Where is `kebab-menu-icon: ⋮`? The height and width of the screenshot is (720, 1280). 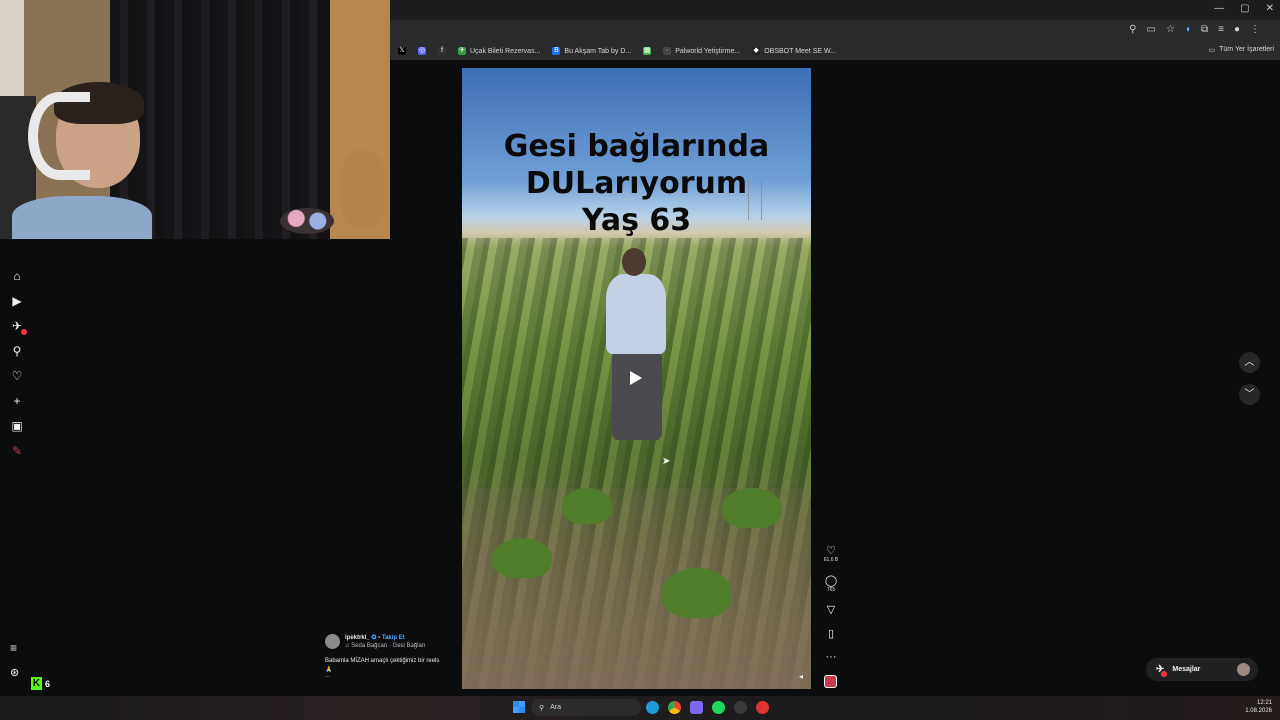
kebab-menu-icon: ⋮ is located at coordinates (1255, 29).